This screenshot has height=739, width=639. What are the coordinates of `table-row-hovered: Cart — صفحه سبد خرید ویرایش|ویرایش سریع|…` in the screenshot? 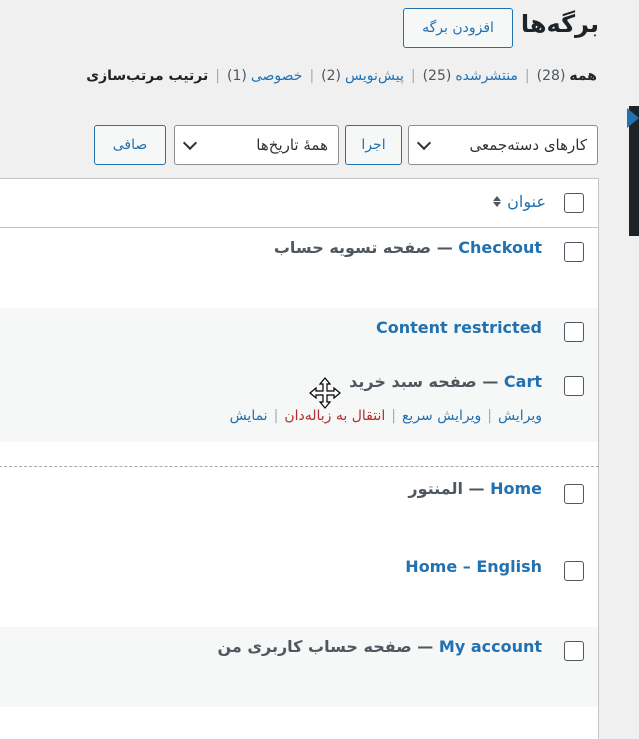 It's located at (299, 402).